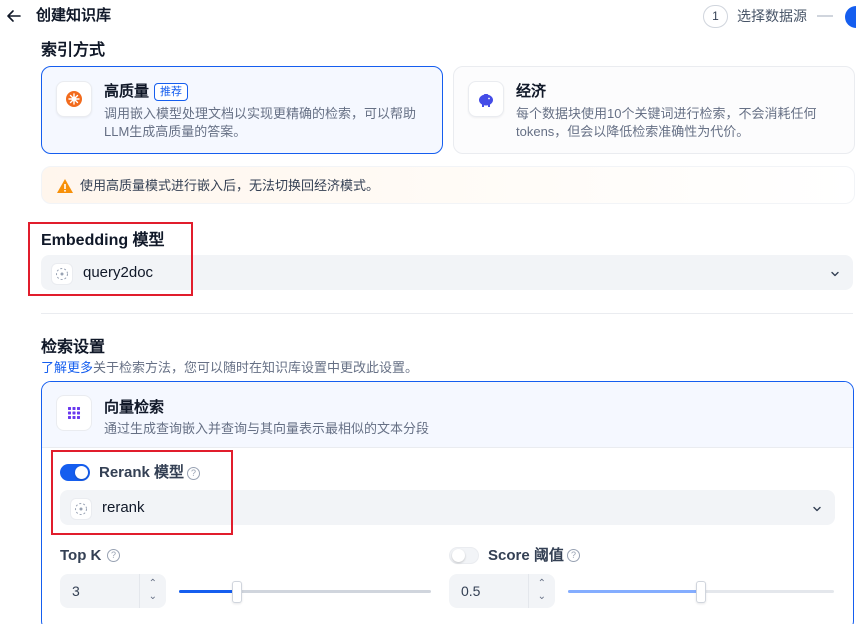  What do you see at coordinates (260, 122) in the screenshot?
I see `option-description: 调用嵌入模型处理文档以实现更精确的检索，可以帮助LLM生成高质量的答案。` at bounding box center [260, 122].